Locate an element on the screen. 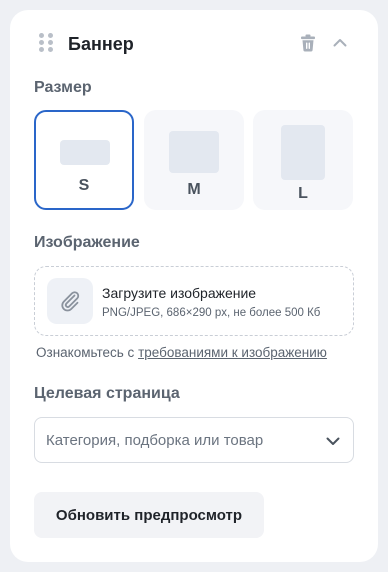  drag-handle-icon is located at coordinates (46, 43).